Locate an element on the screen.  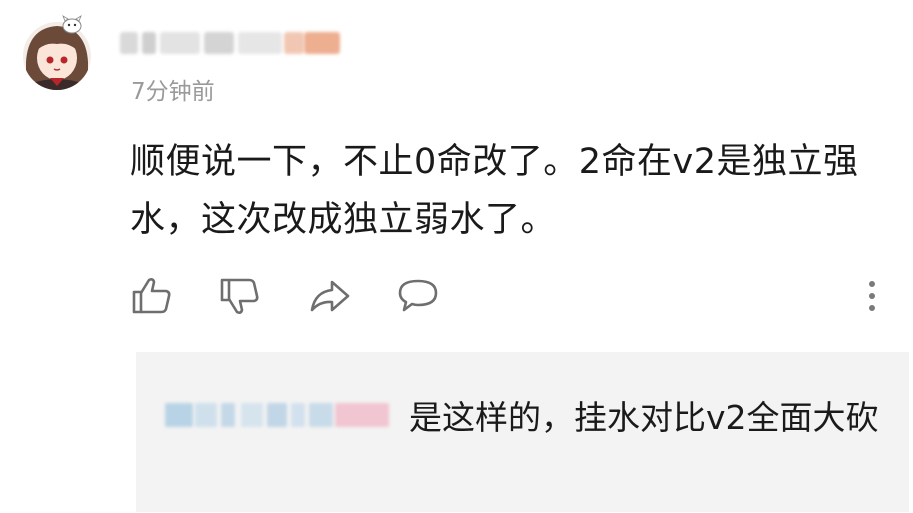
share-button is located at coordinates (330, 296).